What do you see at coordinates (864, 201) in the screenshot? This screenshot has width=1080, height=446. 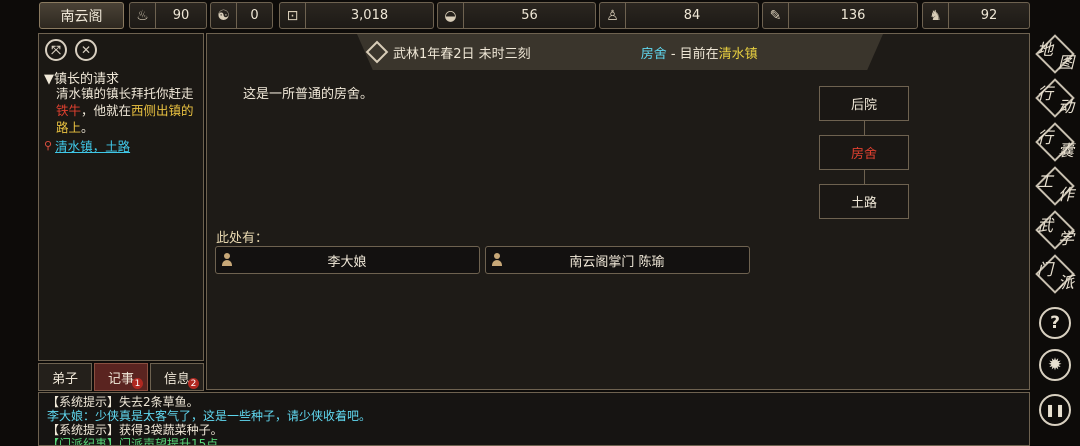 I see `room-dirt-road: 土路` at bounding box center [864, 201].